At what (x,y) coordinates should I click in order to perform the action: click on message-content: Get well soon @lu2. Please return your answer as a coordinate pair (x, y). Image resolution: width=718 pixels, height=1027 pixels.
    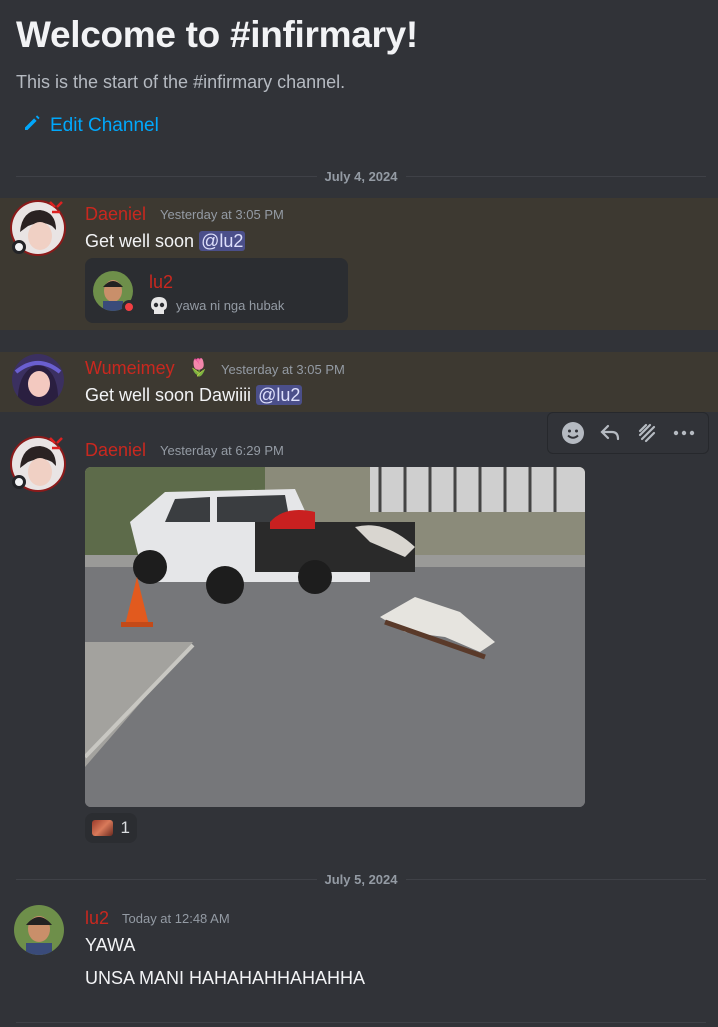
    Looking at the image, I should click on (165, 241).